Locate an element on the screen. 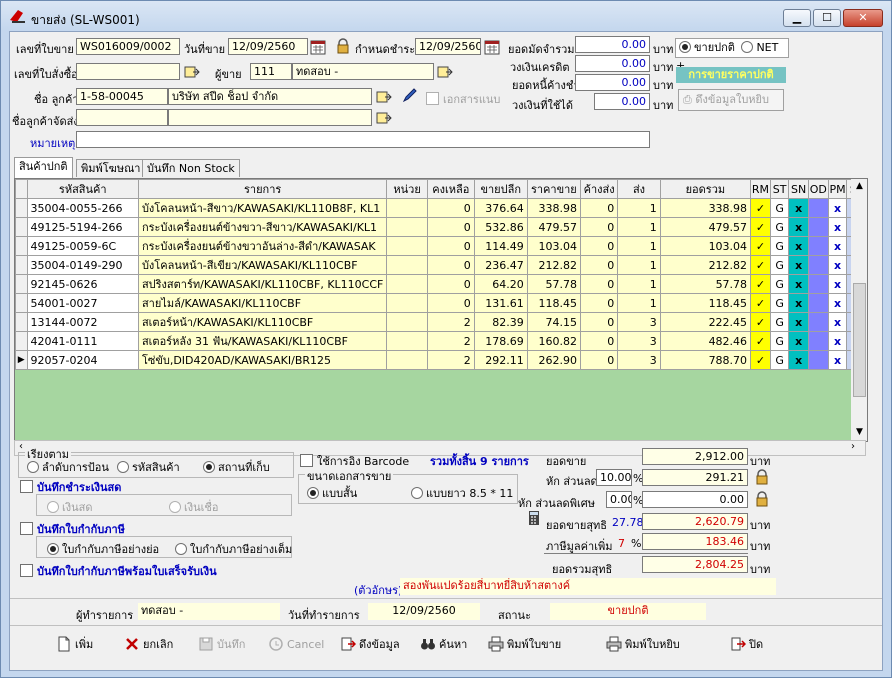  retail-cell: 64.20 is located at coordinates (500, 284).